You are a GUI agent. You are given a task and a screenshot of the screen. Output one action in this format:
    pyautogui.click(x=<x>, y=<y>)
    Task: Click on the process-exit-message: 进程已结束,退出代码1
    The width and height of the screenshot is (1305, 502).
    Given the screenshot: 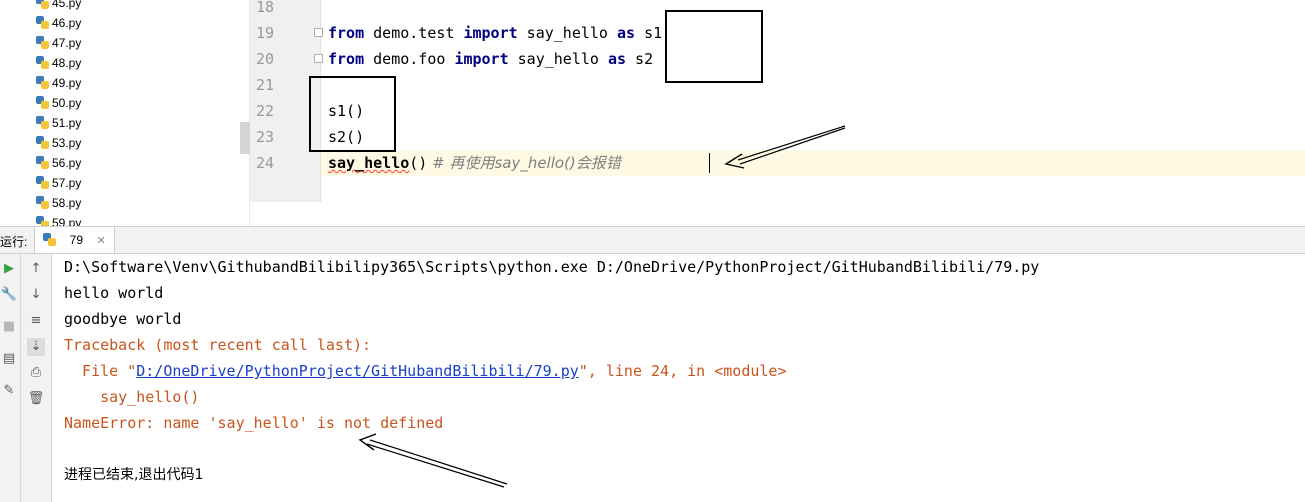 What is the action you would take?
    pyautogui.click(x=134, y=475)
    